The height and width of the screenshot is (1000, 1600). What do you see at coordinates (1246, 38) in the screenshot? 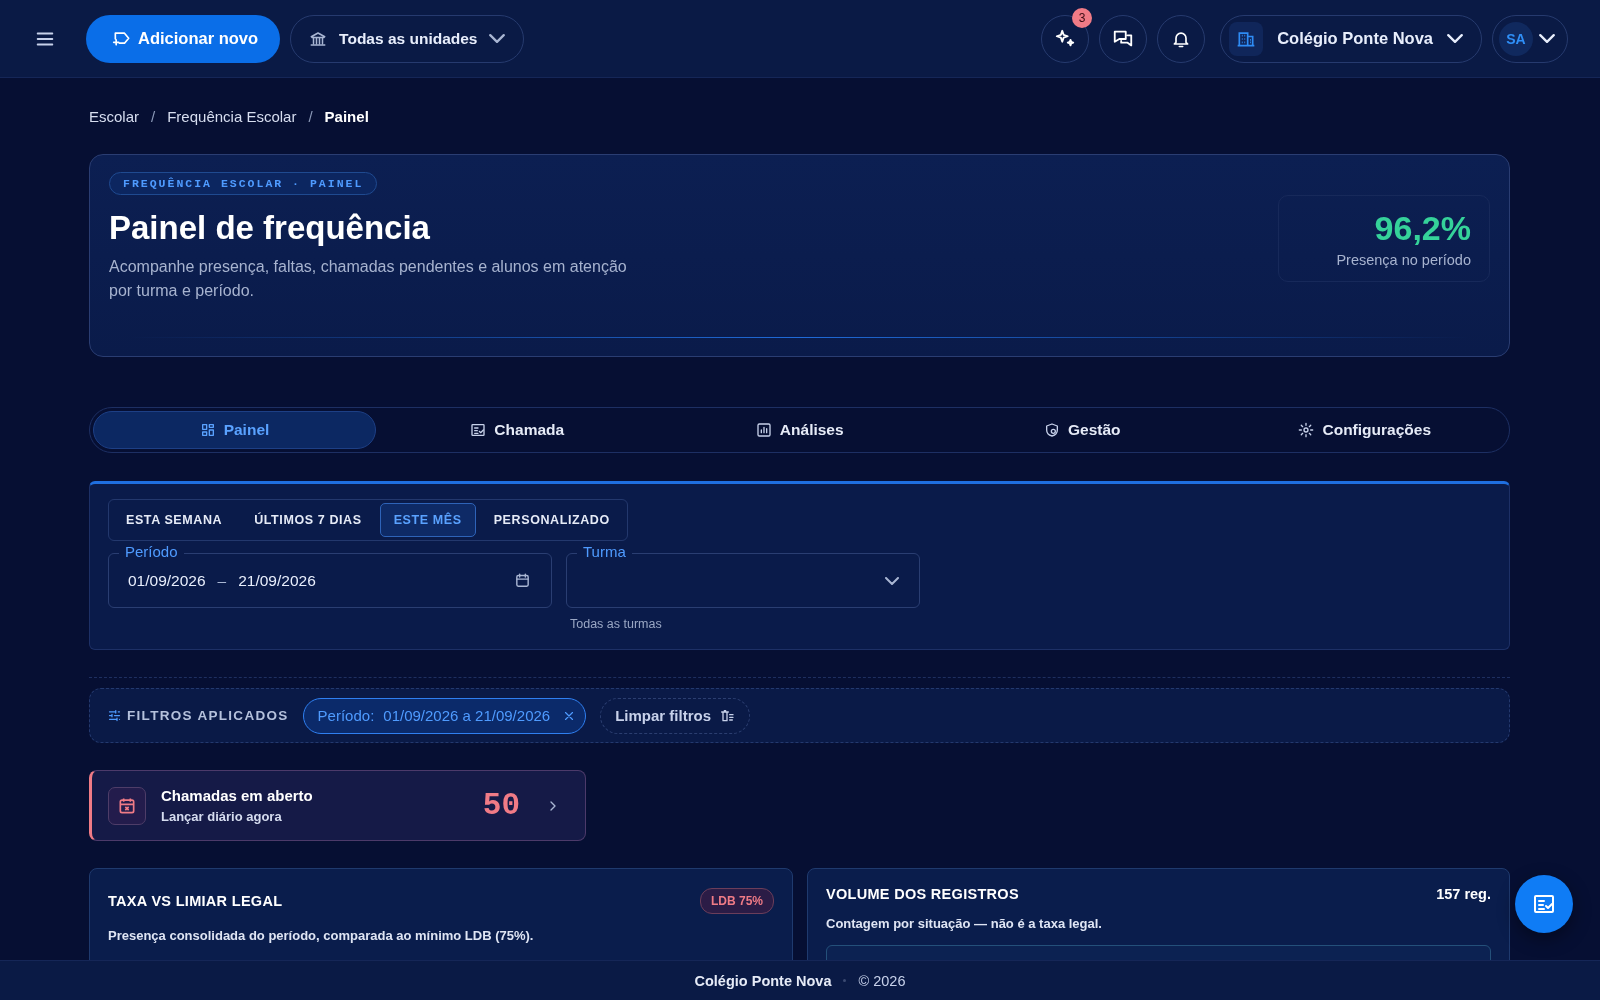
I see `building-icon` at bounding box center [1246, 38].